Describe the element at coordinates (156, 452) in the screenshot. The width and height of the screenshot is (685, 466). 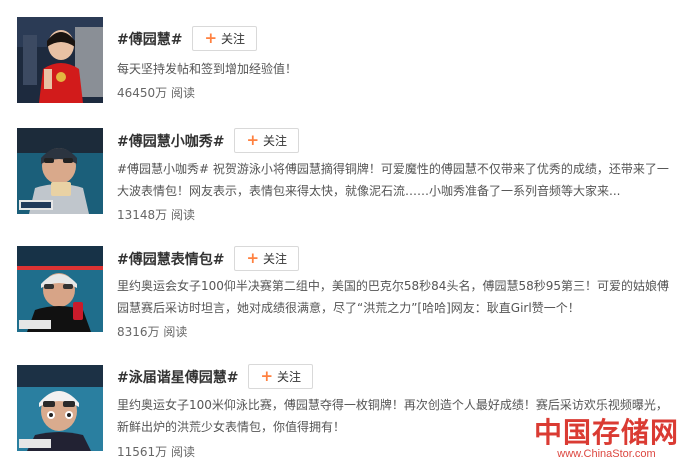
I see `read-count: 11561万 阅读` at that location.